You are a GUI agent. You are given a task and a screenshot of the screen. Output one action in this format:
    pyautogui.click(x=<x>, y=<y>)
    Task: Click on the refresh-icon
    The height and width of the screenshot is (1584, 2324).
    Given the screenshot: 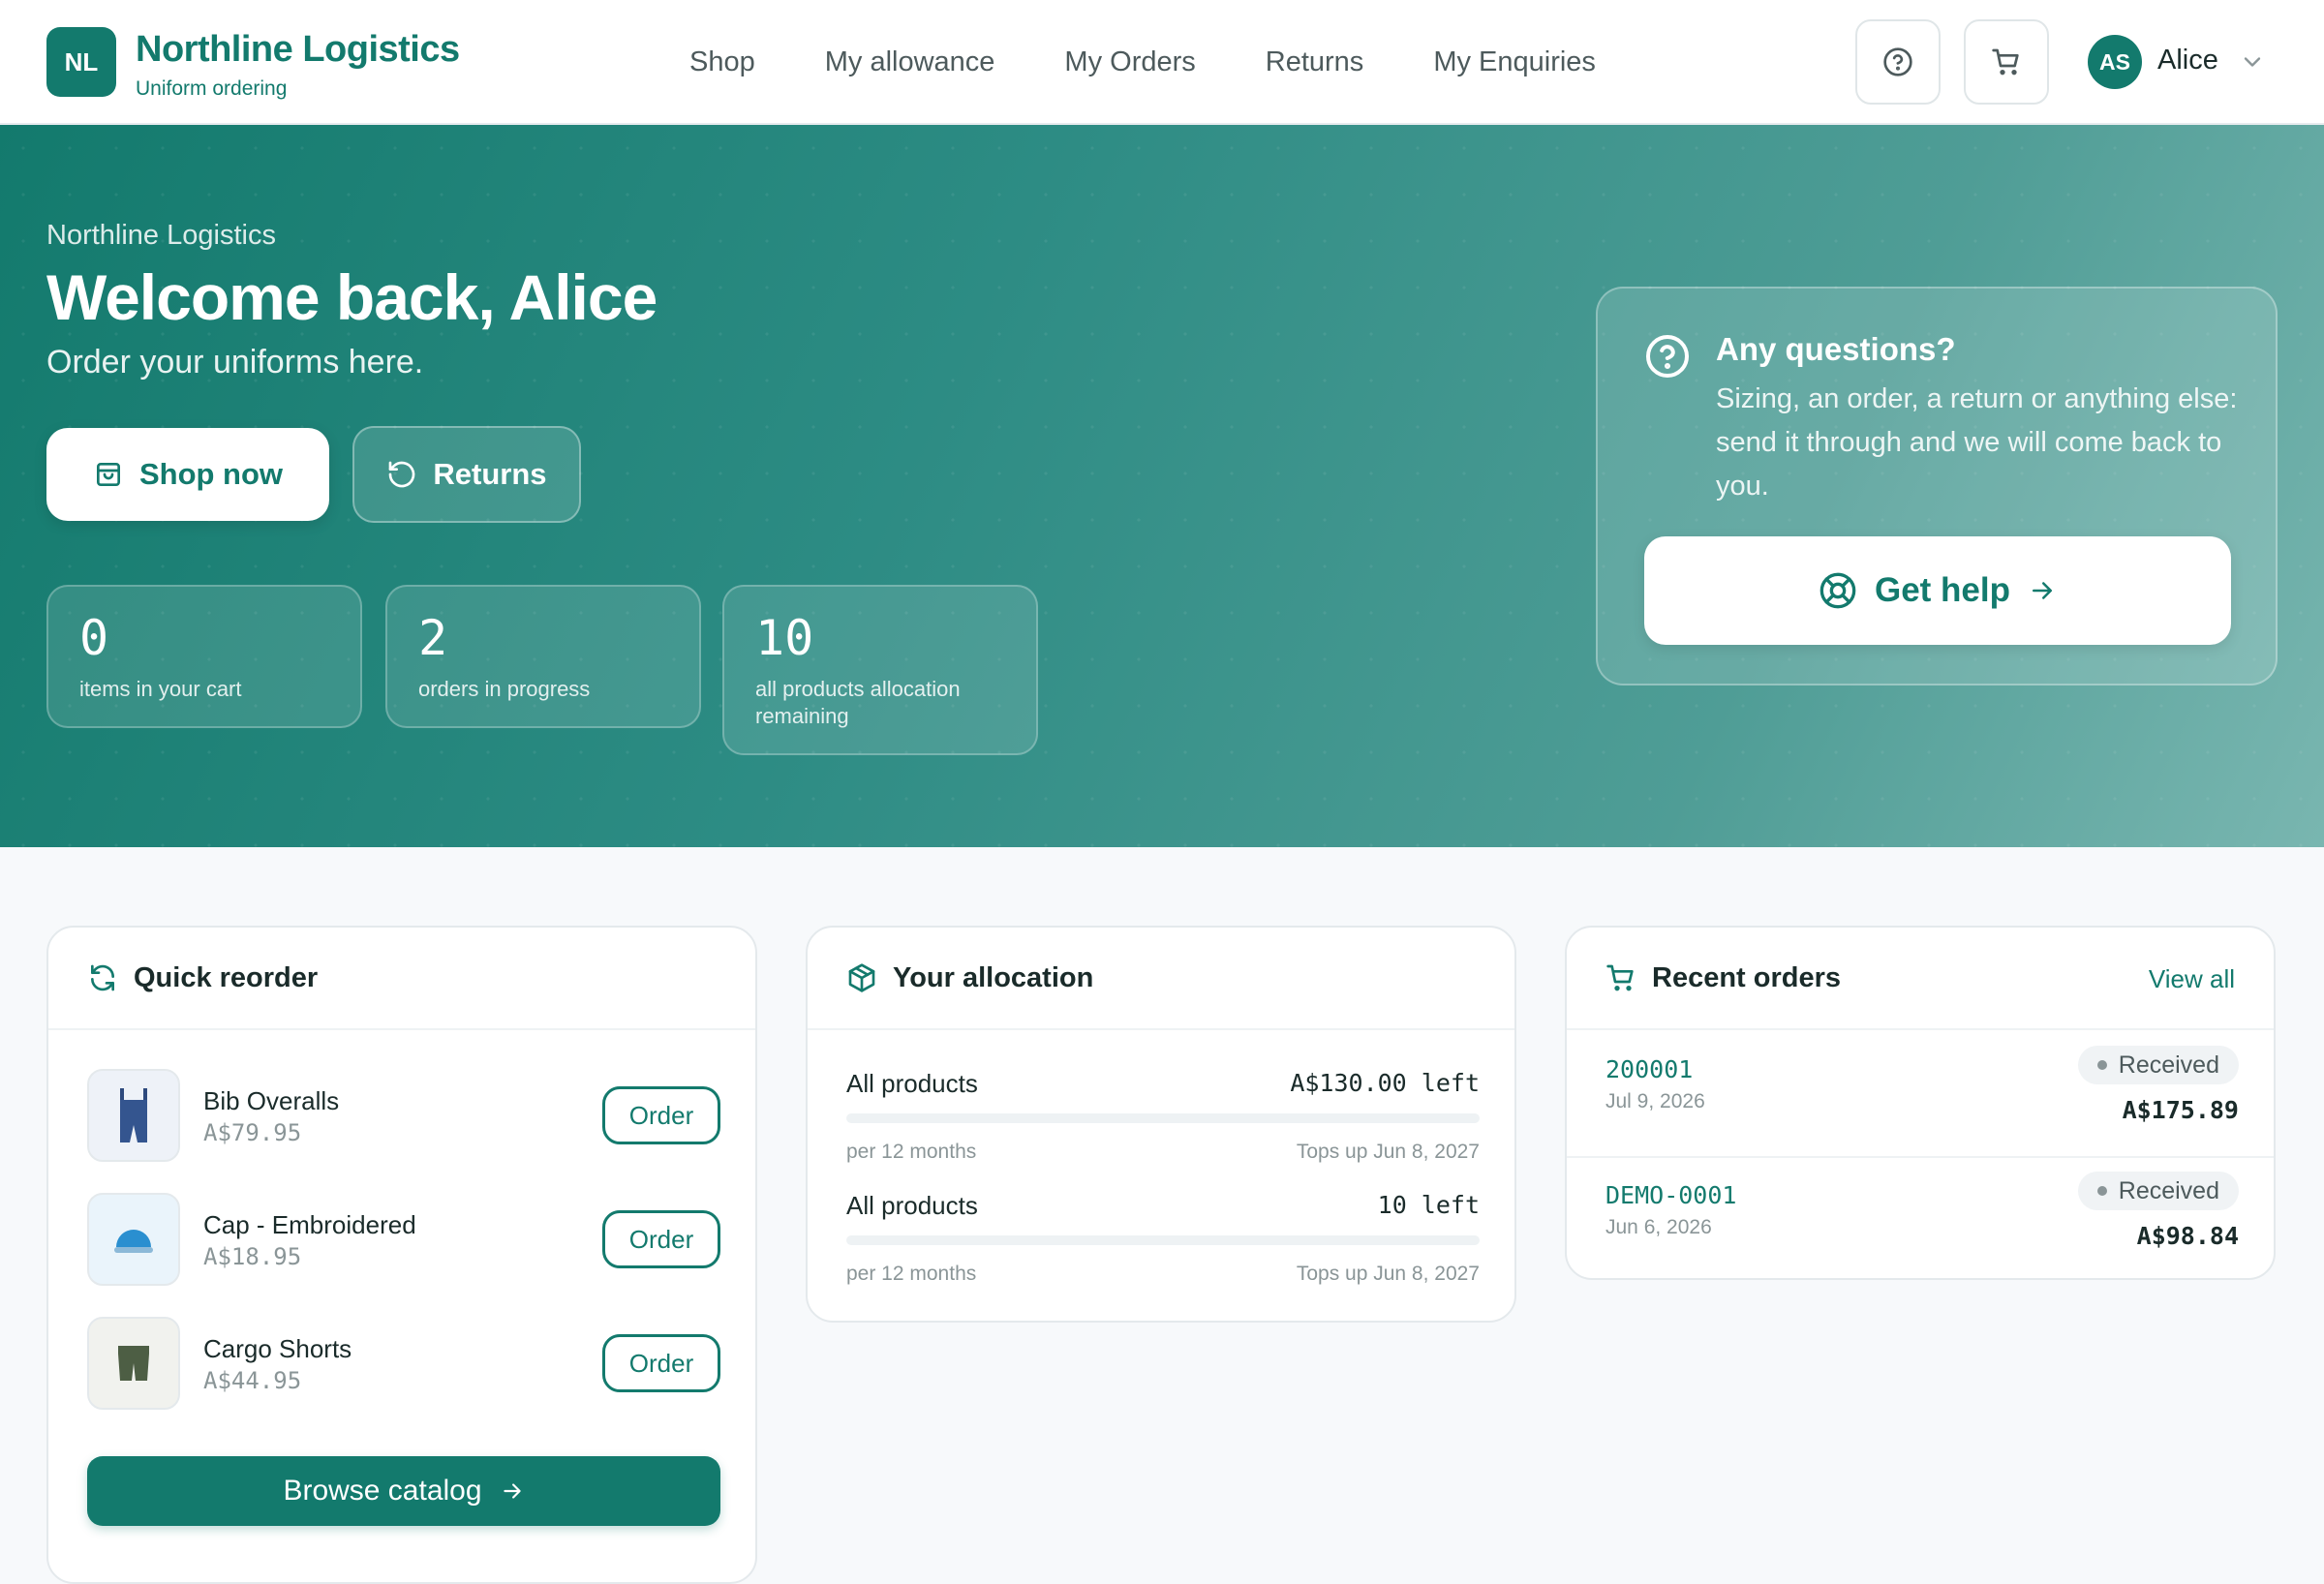 What is the action you would take?
    pyautogui.click(x=103, y=978)
    